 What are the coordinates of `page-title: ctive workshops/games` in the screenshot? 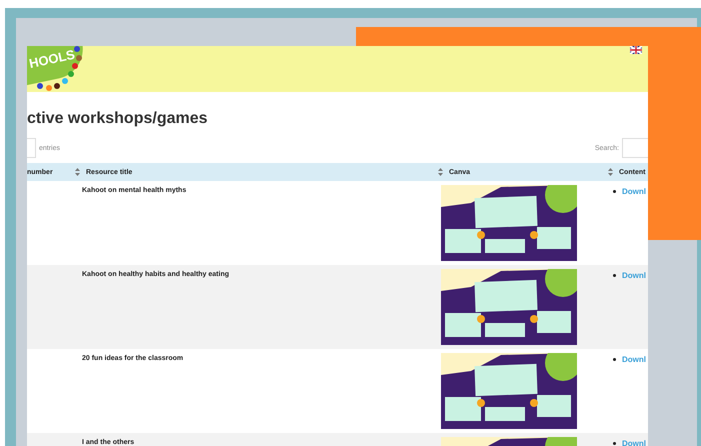 It's located at (118, 119).